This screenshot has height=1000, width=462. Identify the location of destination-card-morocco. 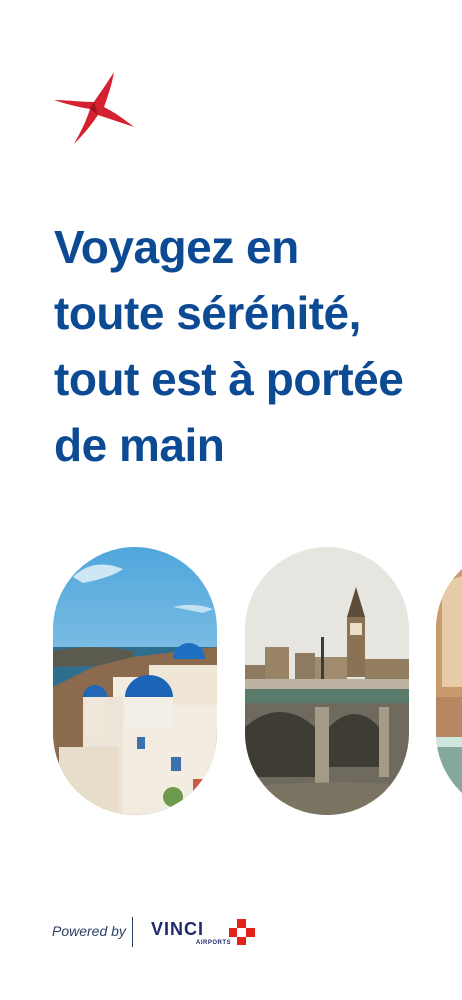
(449, 681).